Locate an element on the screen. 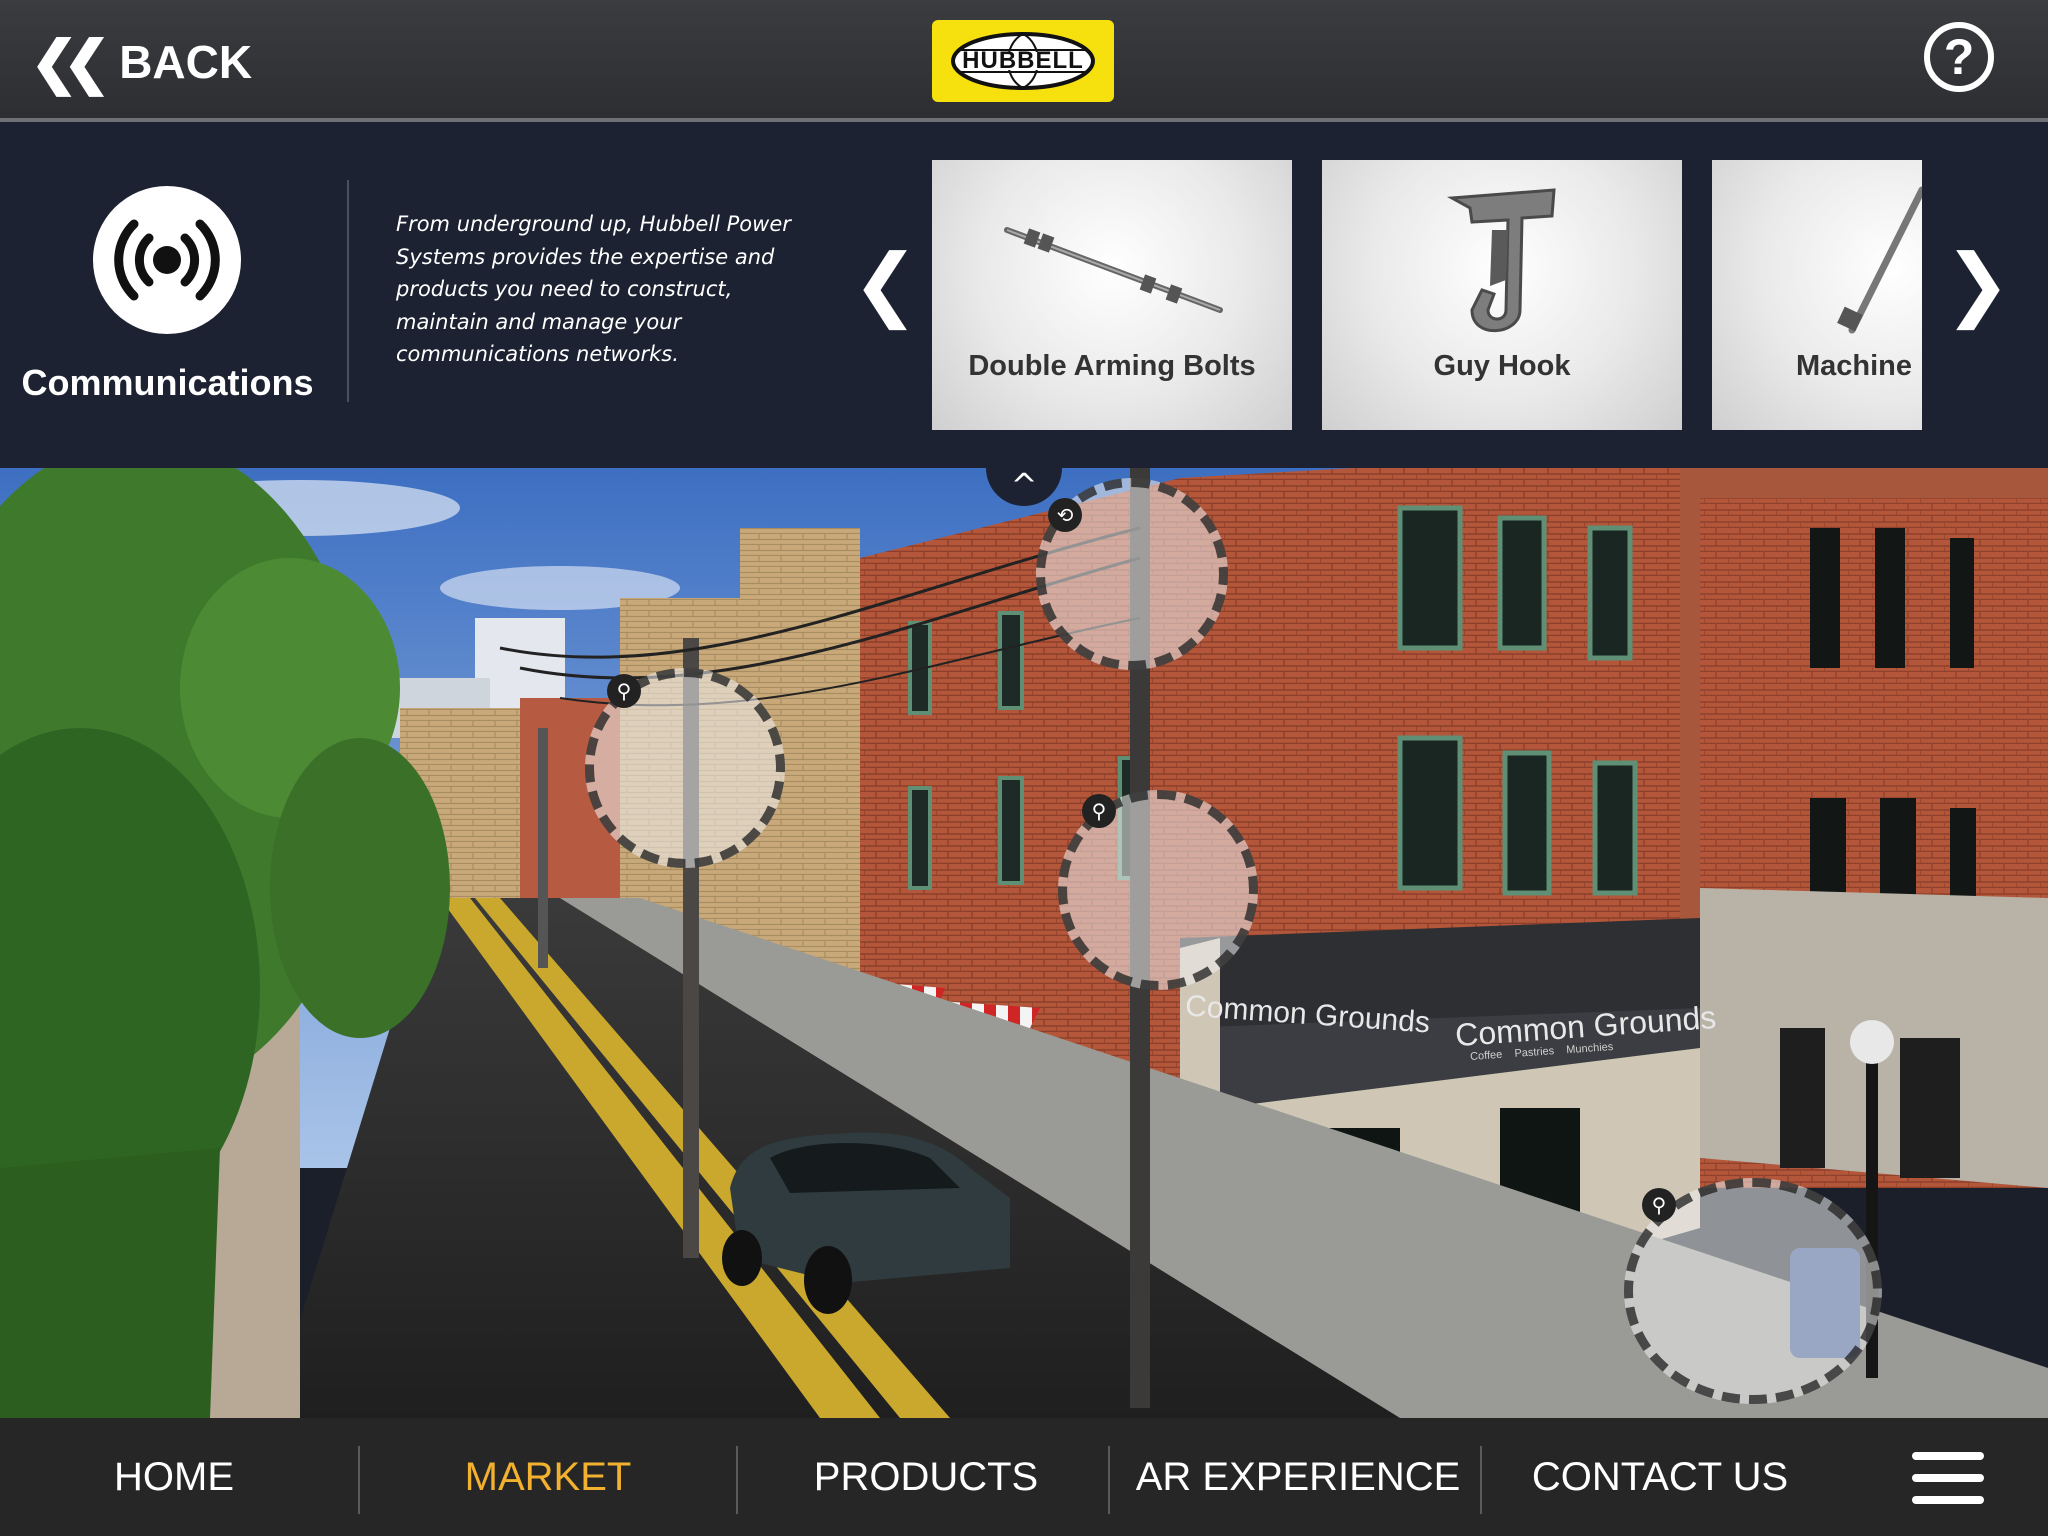 The width and height of the screenshot is (2048, 1536). top-bar: ❮❮ BACK HUBBELL ? is located at coordinates (1024, 61).